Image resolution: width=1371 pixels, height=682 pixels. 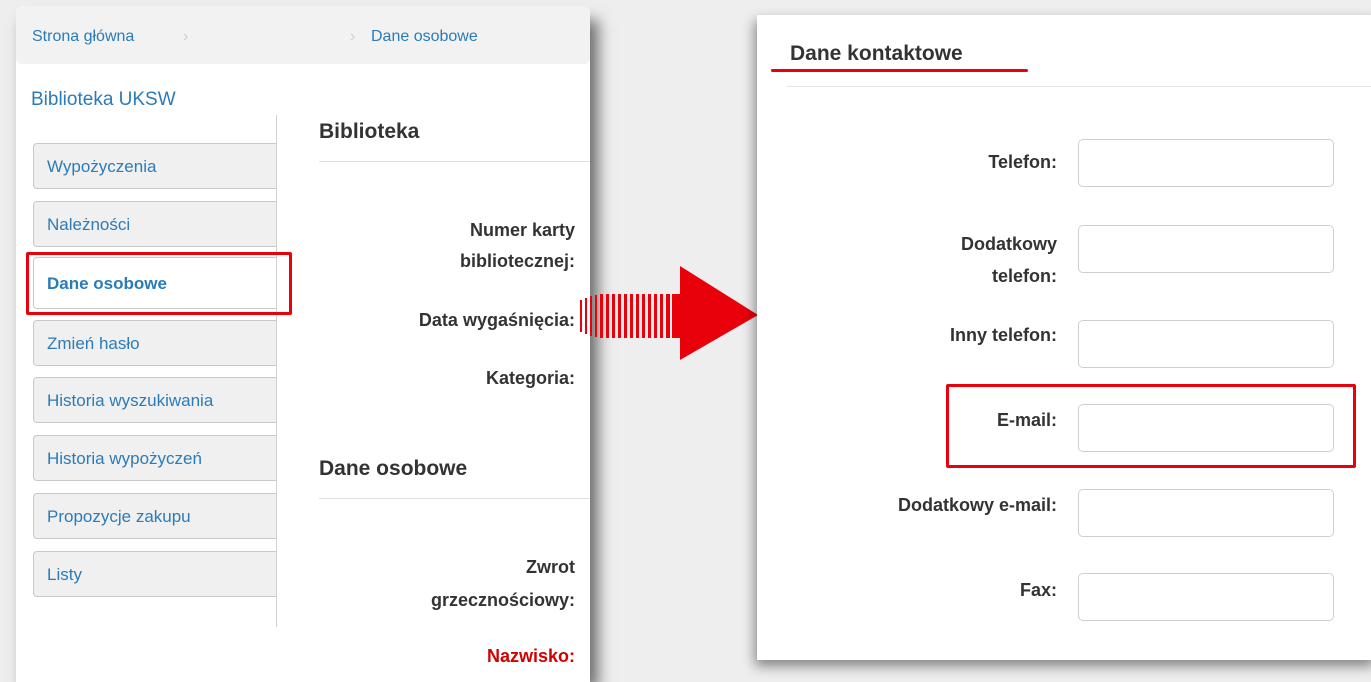 What do you see at coordinates (899, 70) in the screenshot?
I see `title-underline-highlight` at bounding box center [899, 70].